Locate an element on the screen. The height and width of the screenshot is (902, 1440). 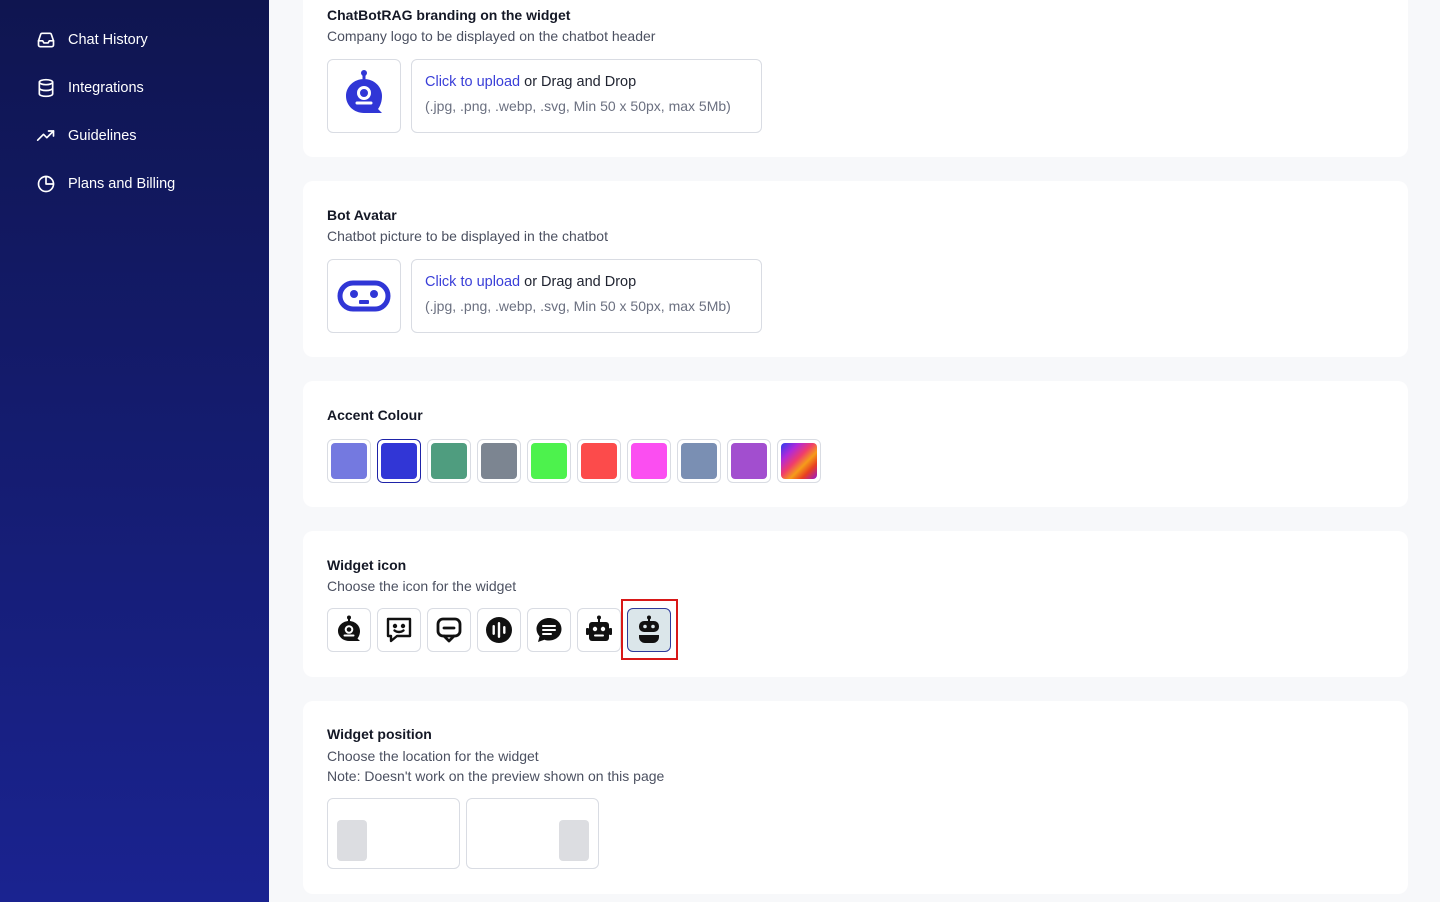
audio-wave-icon is located at coordinates (499, 630).